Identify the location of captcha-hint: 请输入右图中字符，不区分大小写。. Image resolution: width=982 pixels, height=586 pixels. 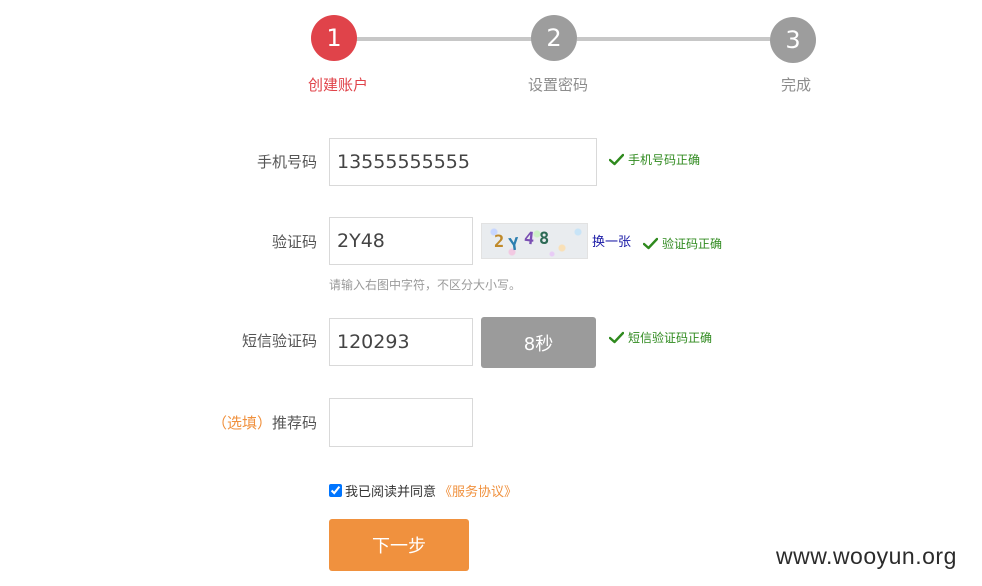
(425, 285).